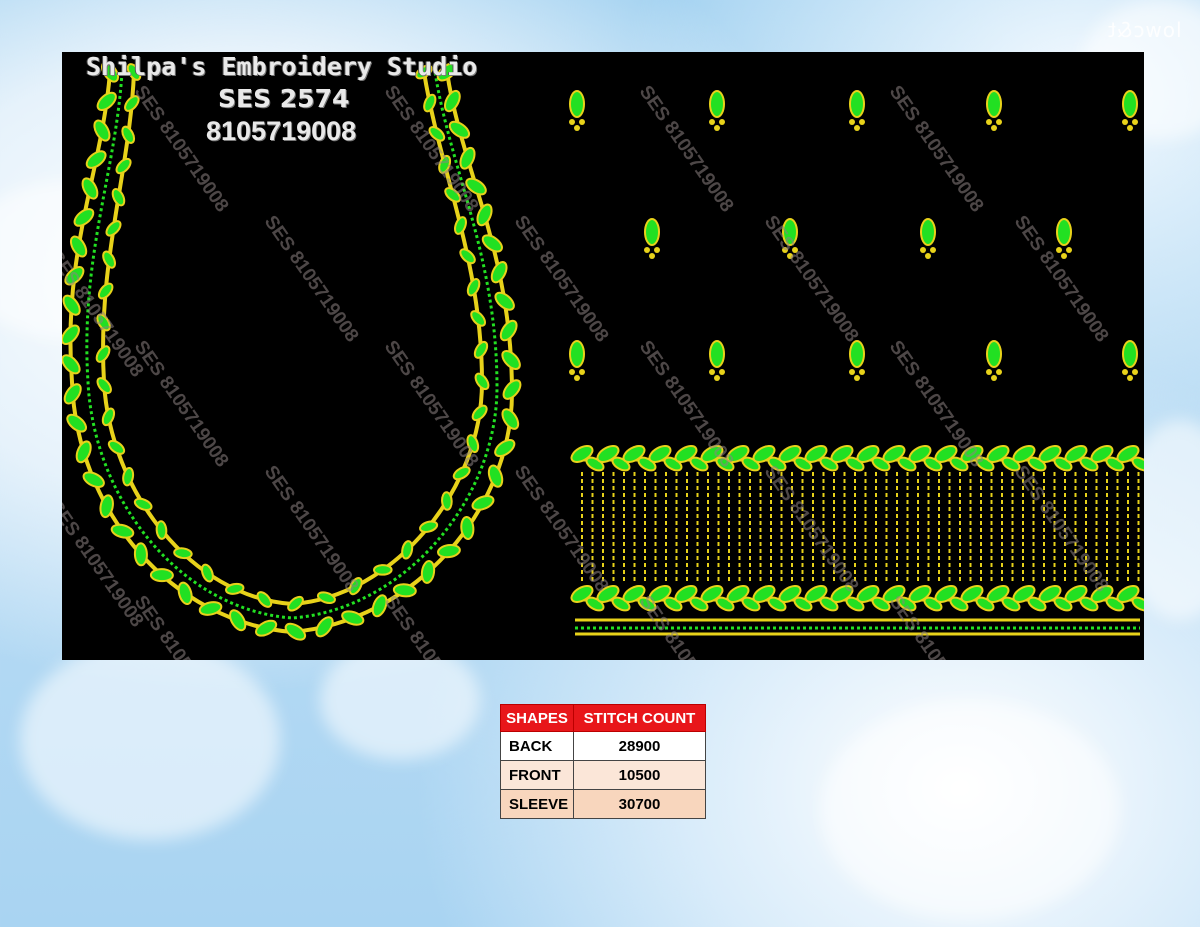 The image size is (1200, 927). I want to click on table-row: BACK 28900, so click(603, 746).